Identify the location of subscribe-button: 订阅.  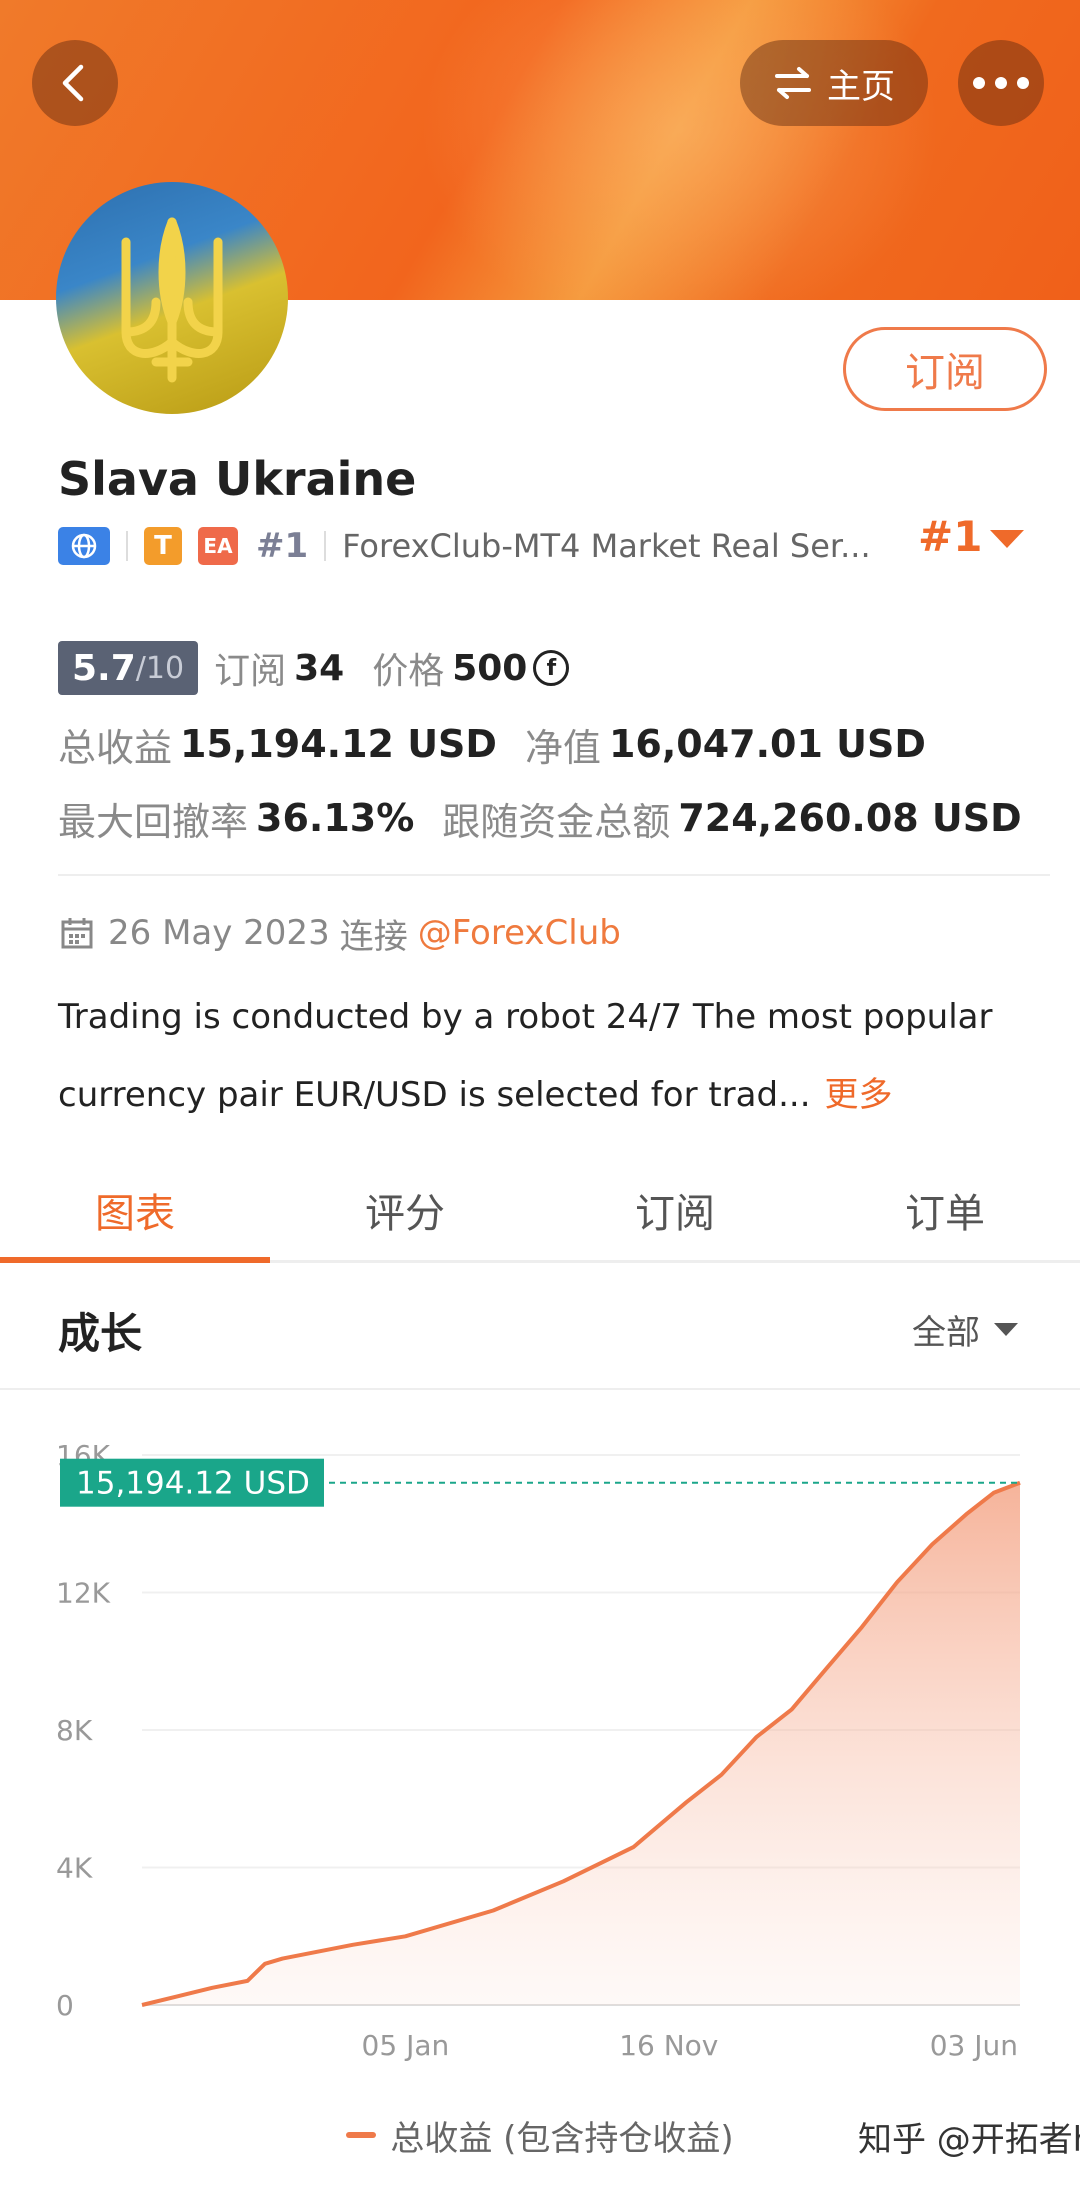
(945, 369).